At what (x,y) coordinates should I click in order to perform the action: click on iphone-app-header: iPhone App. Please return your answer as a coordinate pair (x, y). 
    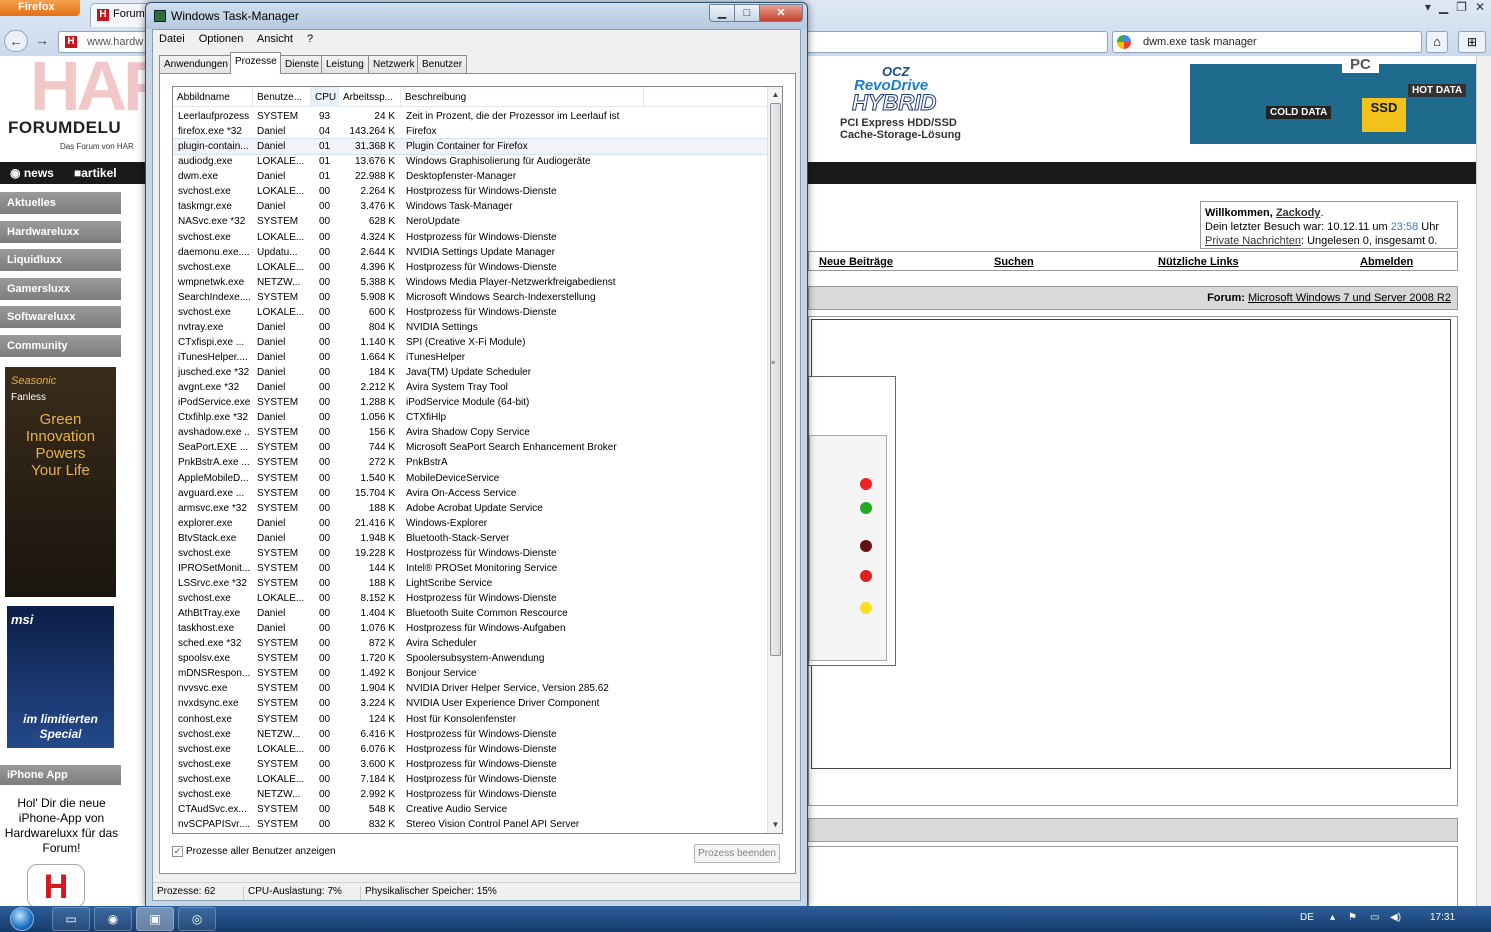
    Looking at the image, I should click on (60, 775).